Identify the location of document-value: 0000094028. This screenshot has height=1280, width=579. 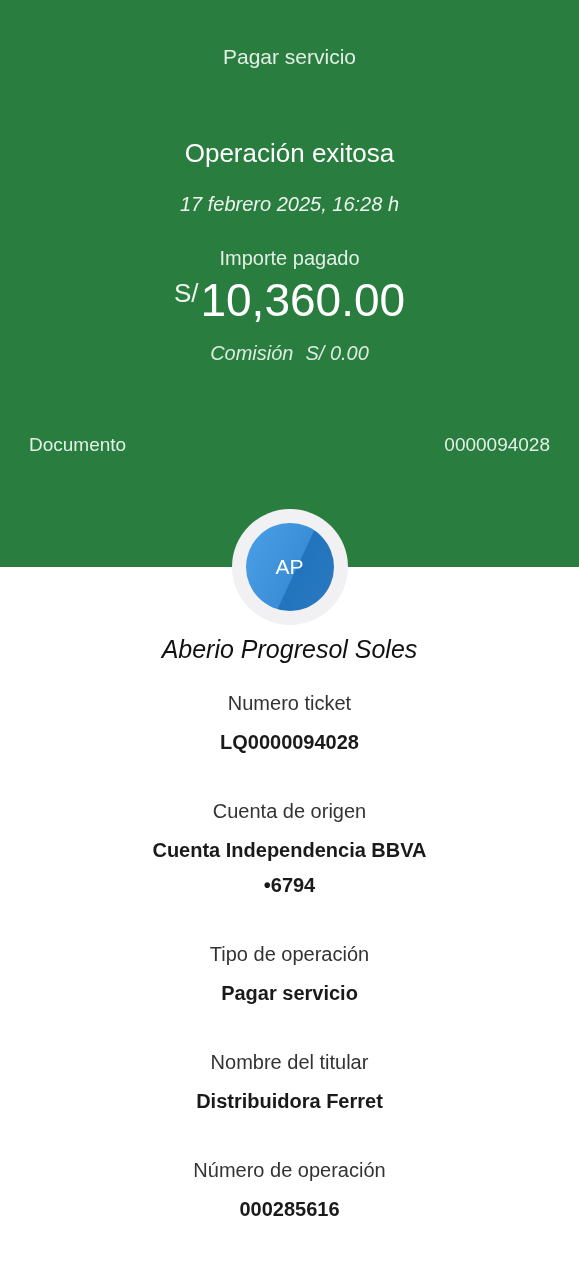
(497, 445).